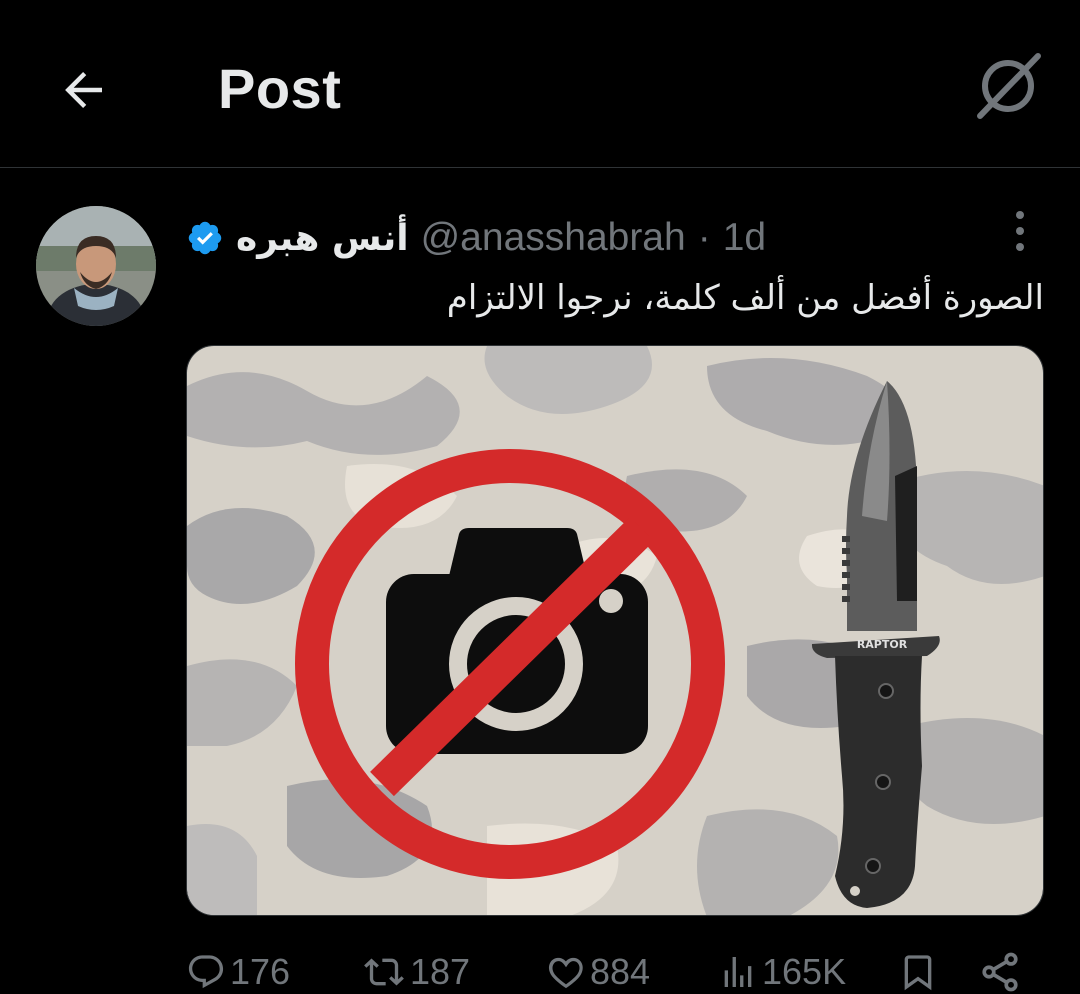 This screenshot has width=1080, height=994. I want to click on grok-icon, so click(1009, 86).